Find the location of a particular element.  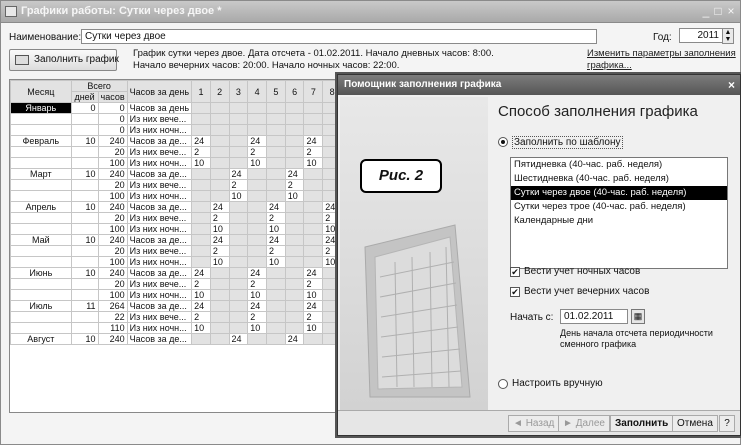

night-hours-checkbox: ✔ is located at coordinates (515, 272).